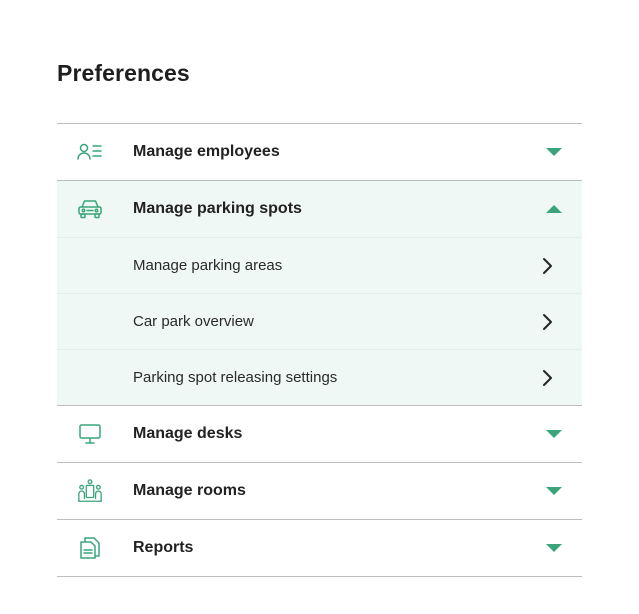 Image resolution: width=639 pixels, height=614 pixels. What do you see at coordinates (193, 321) in the screenshot?
I see `sub-item-label: Car park overview` at bounding box center [193, 321].